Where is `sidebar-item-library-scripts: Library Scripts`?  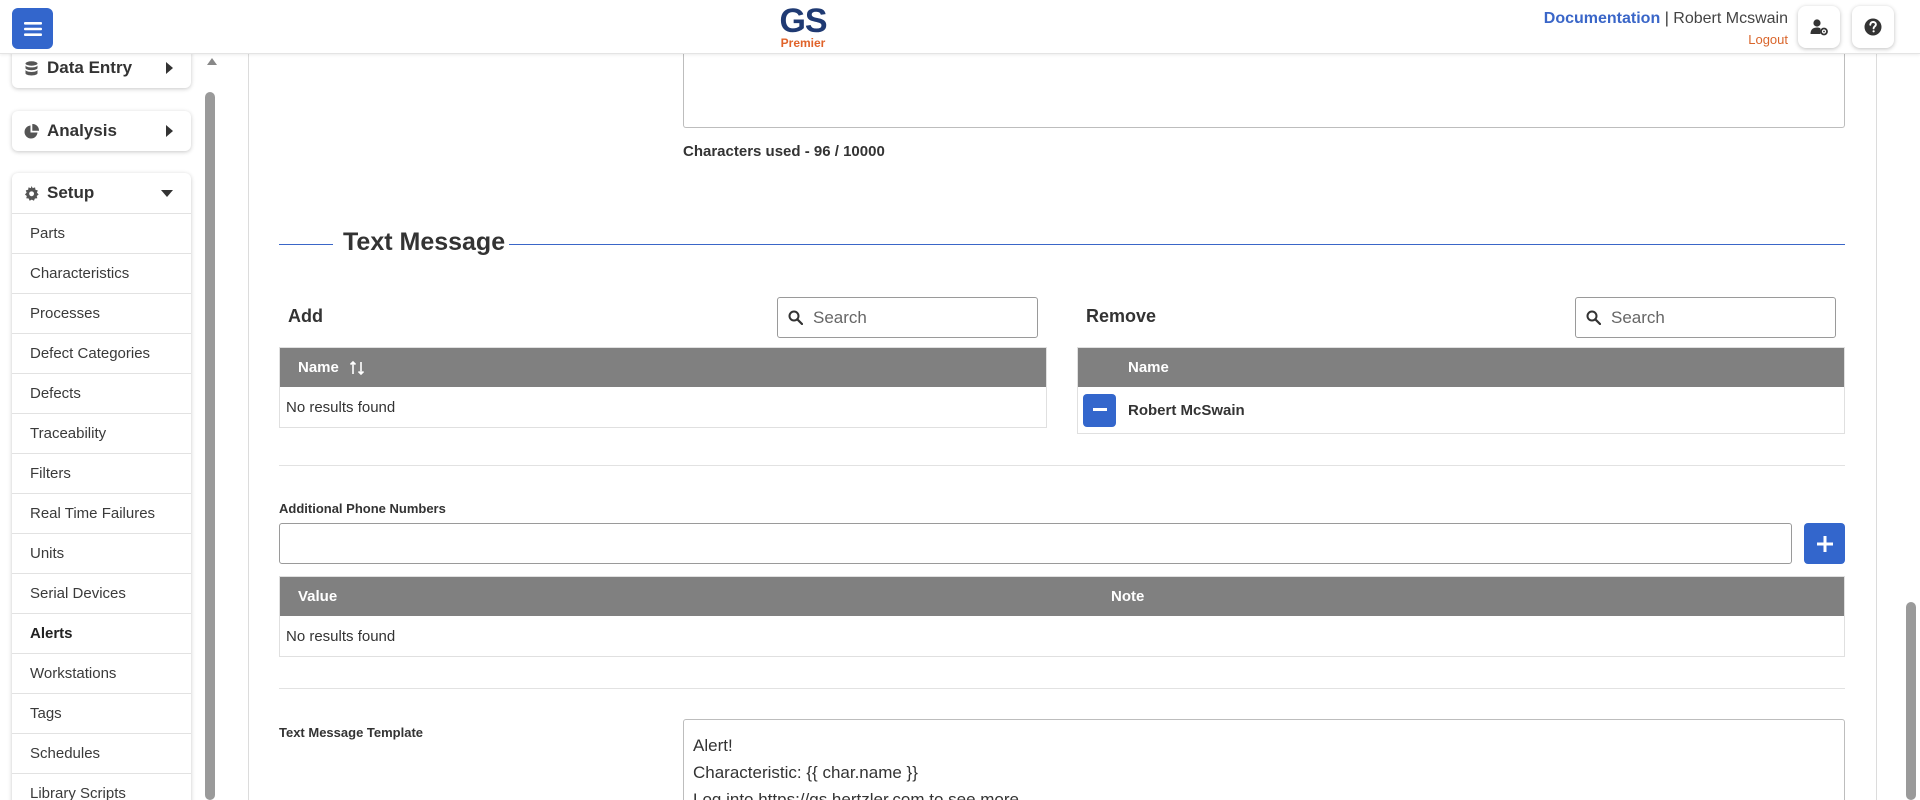
sidebar-item-library-scripts: Library Scripts is located at coordinates (101, 786).